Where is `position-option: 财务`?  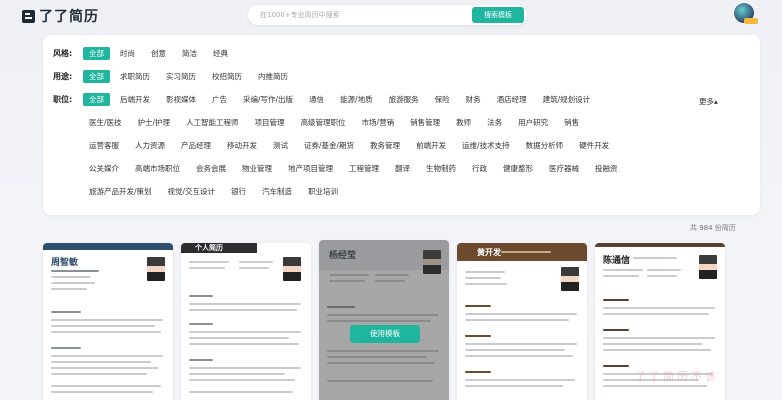
position-option: 财务 is located at coordinates (473, 99).